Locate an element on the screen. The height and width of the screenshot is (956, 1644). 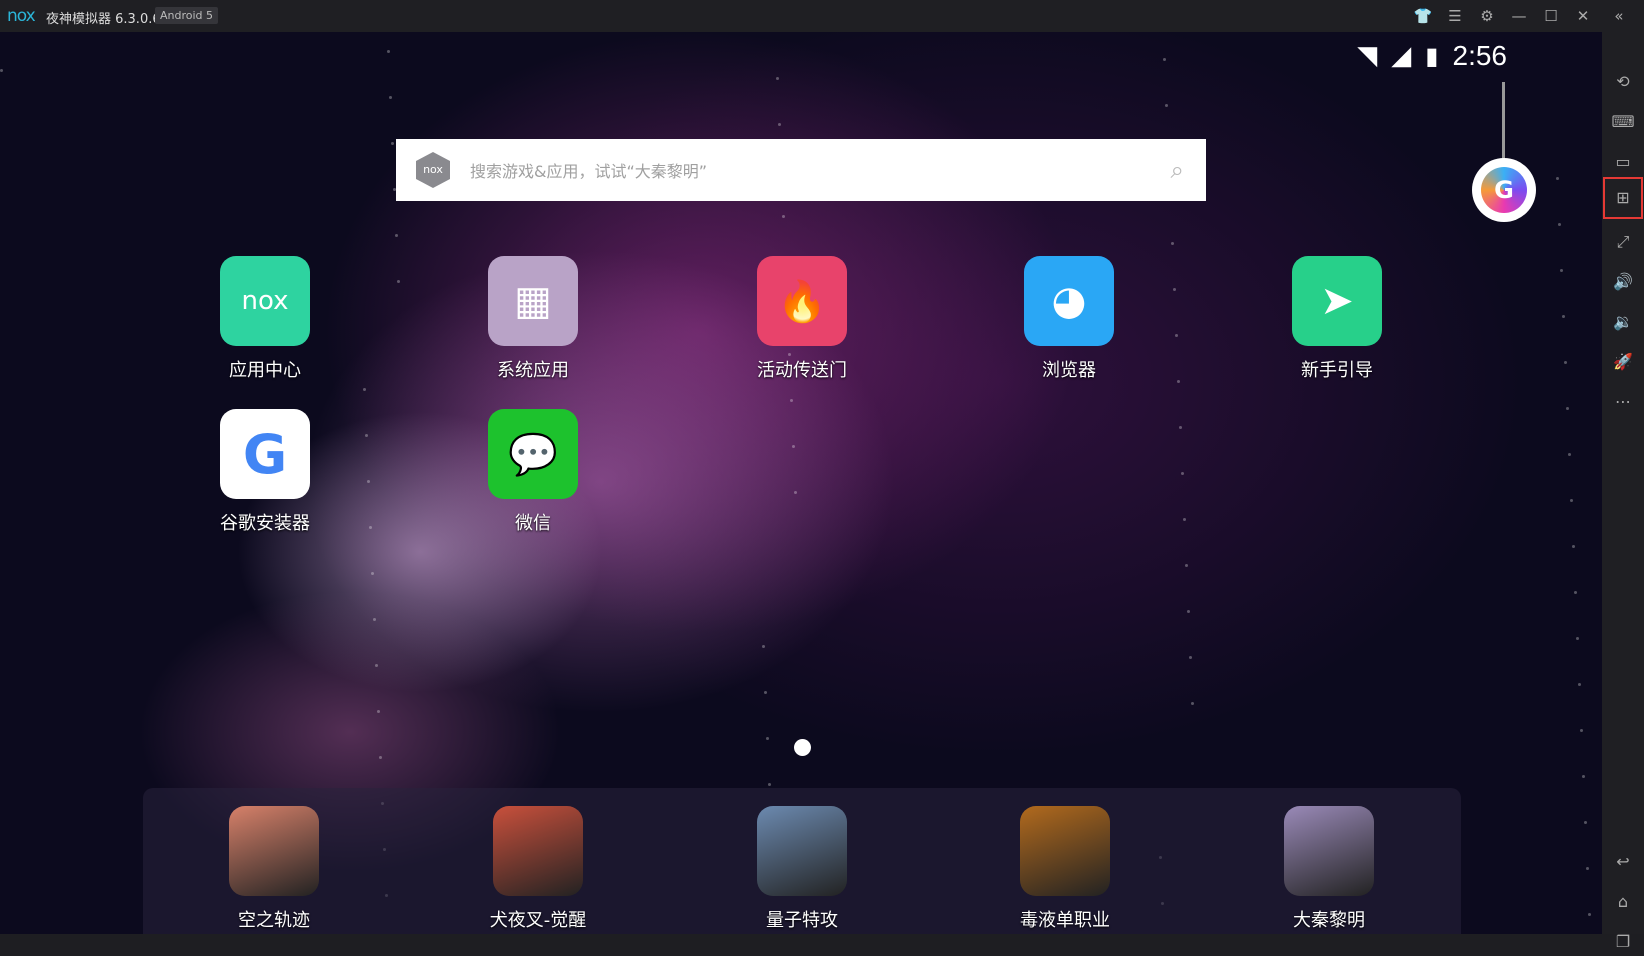
bubble-string is located at coordinates (1503, 121).